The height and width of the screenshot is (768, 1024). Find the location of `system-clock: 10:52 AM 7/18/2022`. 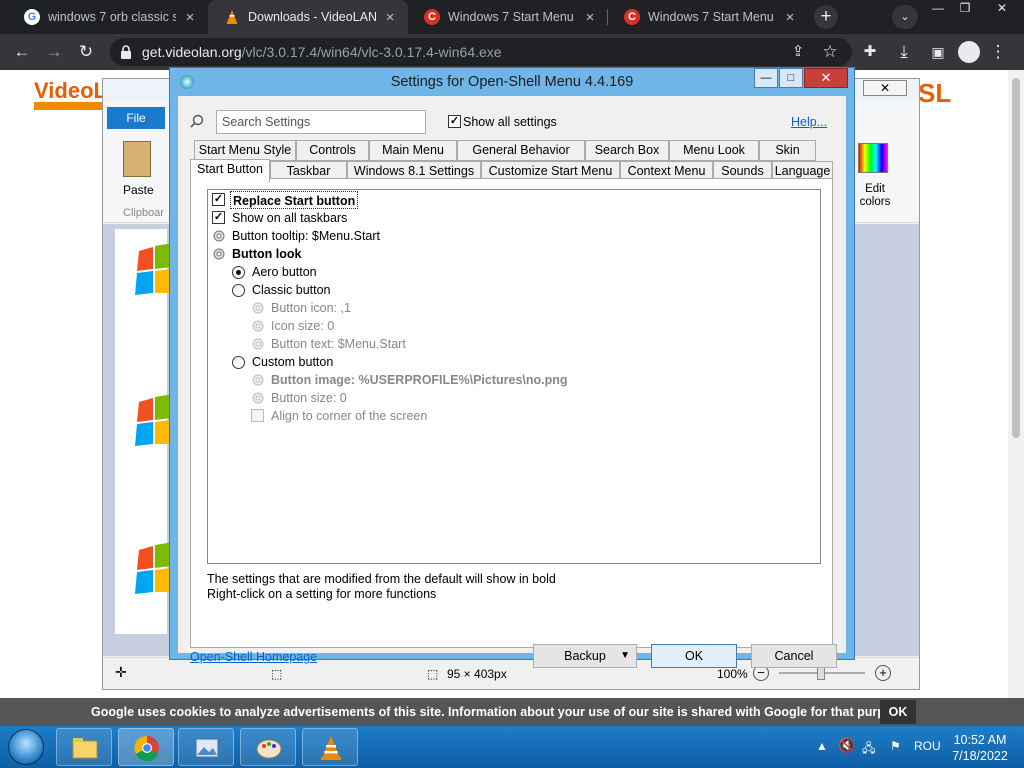

system-clock: 10:52 AM 7/18/2022 is located at coordinates (980, 748).